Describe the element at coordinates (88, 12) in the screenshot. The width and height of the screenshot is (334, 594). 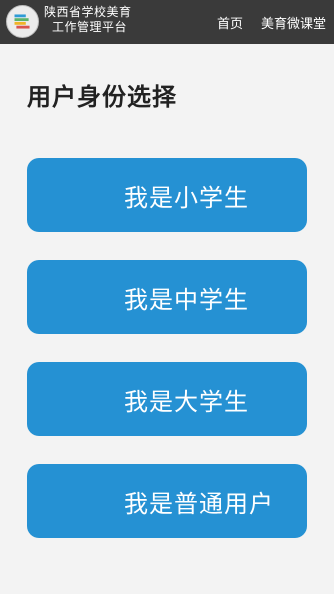
I see `brand-line-1: 陕西省学校美育` at that location.